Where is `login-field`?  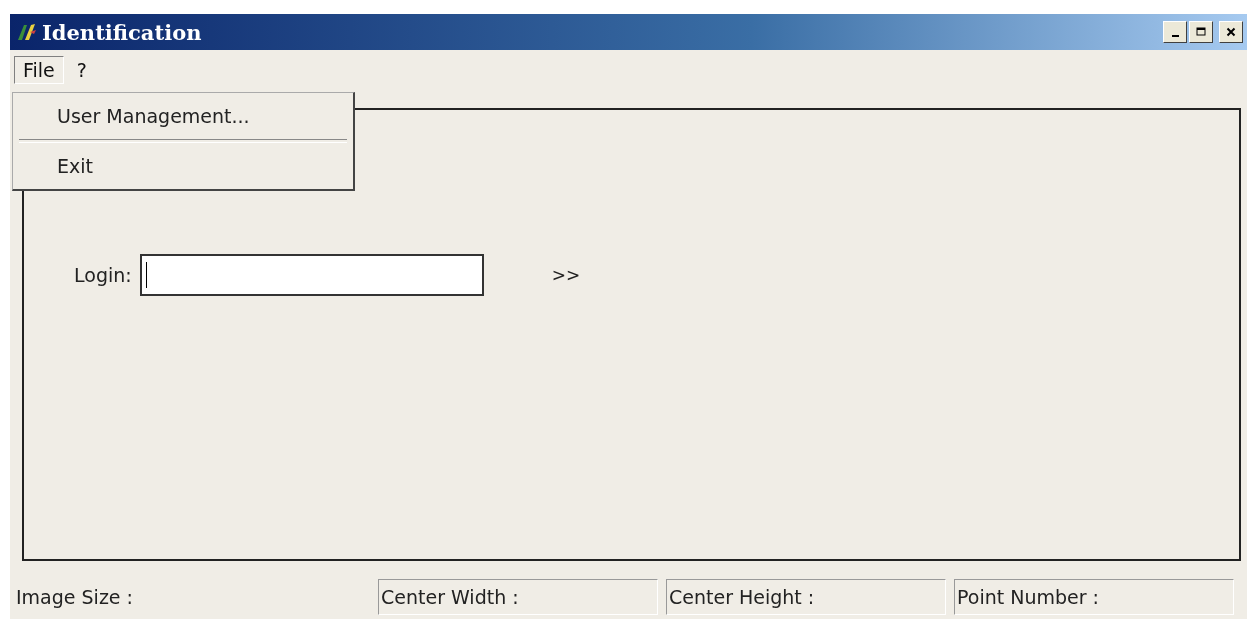
login-field is located at coordinates (311, 275).